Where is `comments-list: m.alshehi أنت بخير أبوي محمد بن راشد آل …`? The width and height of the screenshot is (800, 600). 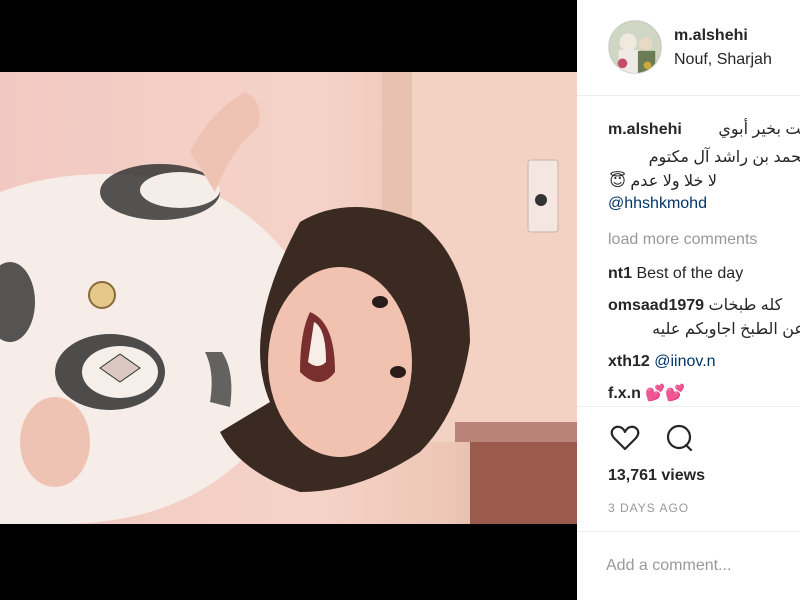
comments-list: m.alshehi أنت بخير أبوي محمد بن راشد آل … is located at coordinates (704, 263).